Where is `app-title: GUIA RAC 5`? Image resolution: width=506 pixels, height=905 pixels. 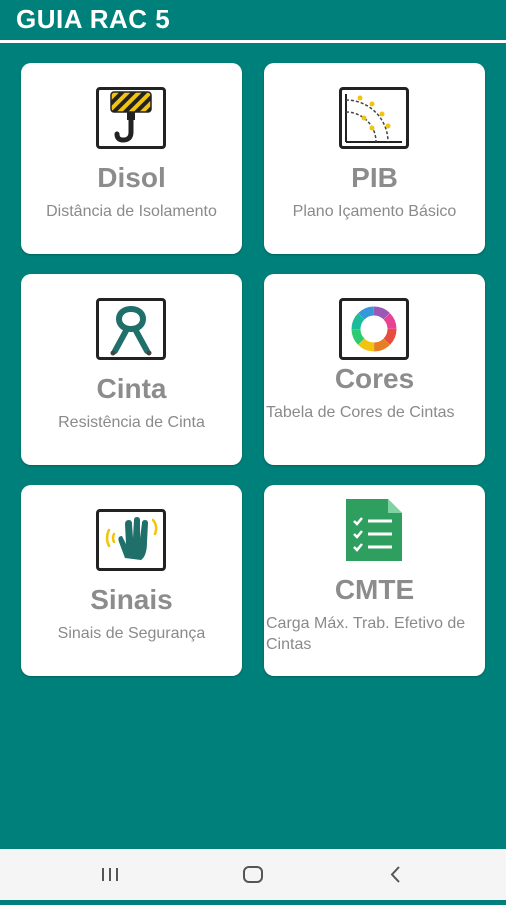 app-title: GUIA RAC 5 is located at coordinates (93, 19).